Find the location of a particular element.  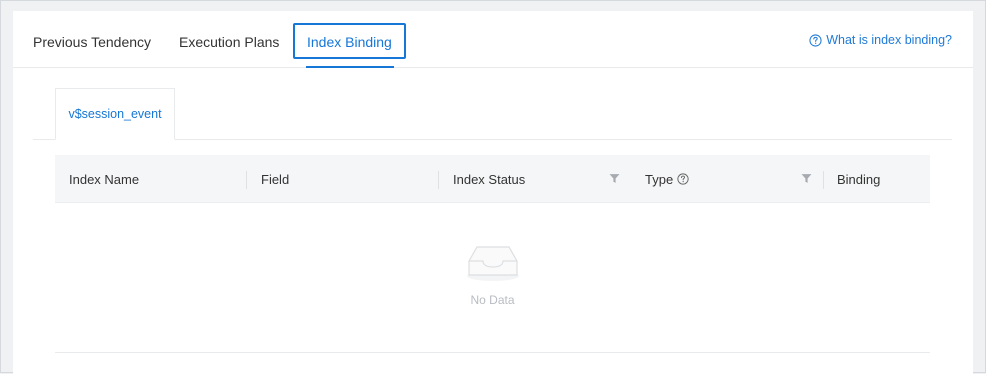

column-label: Index Status is located at coordinates (489, 179).